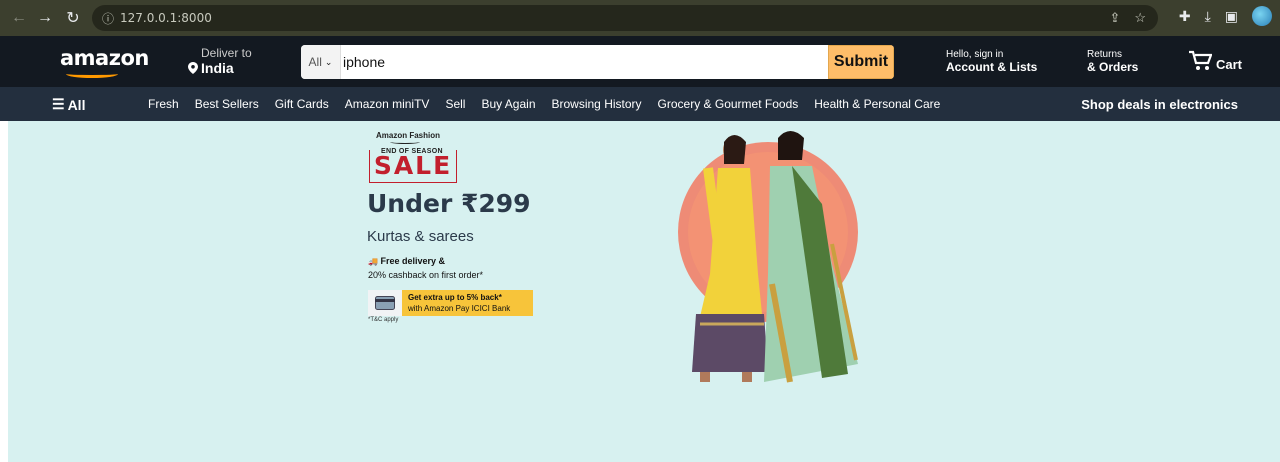  What do you see at coordinates (227, 104) in the screenshot?
I see `nav-link-best-sellers: Best Sellers` at bounding box center [227, 104].